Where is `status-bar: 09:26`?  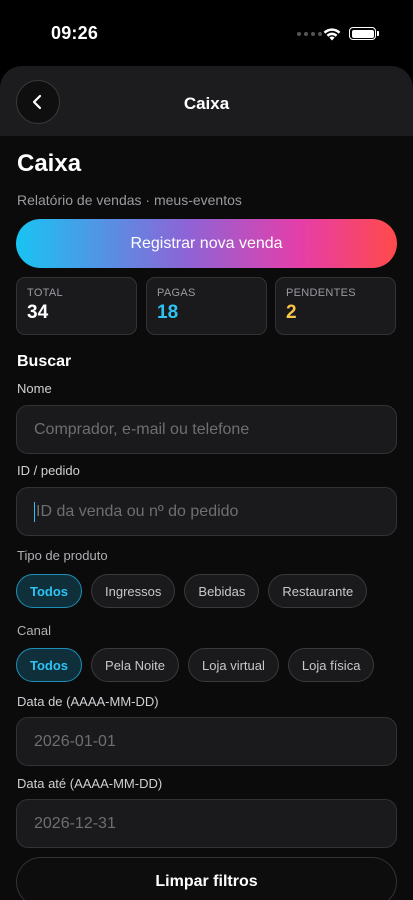
status-bar: 09:26 is located at coordinates (206, 33).